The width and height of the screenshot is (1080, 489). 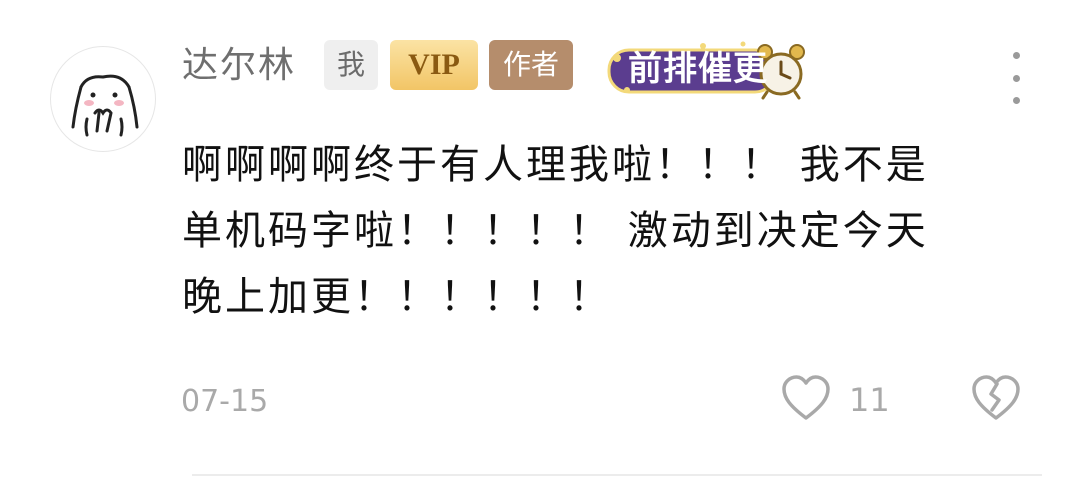 What do you see at coordinates (1016, 55) in the screenshot?
I see `more-vertical-icon` at bounding box center [1016, 55].